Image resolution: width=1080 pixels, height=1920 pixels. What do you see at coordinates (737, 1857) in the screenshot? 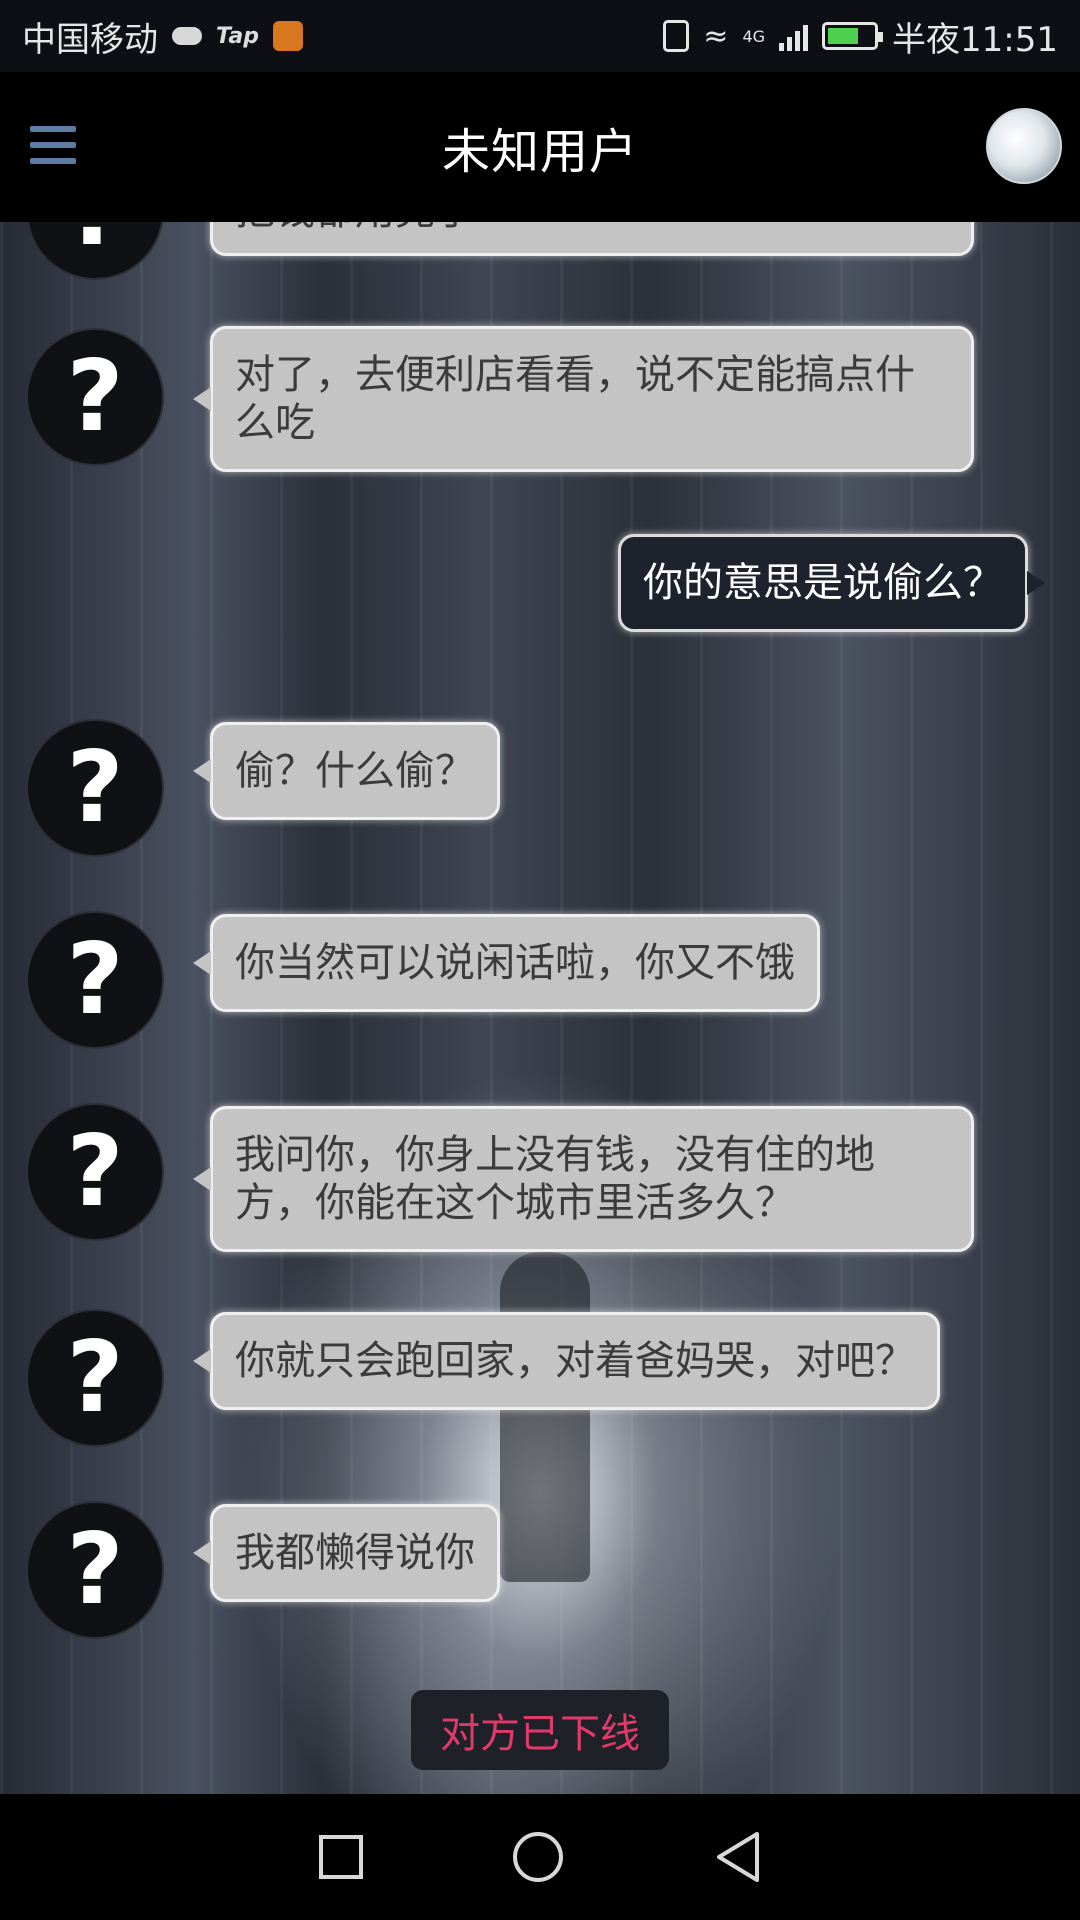
I see `back-icon` at bounding box center [737, 1857].